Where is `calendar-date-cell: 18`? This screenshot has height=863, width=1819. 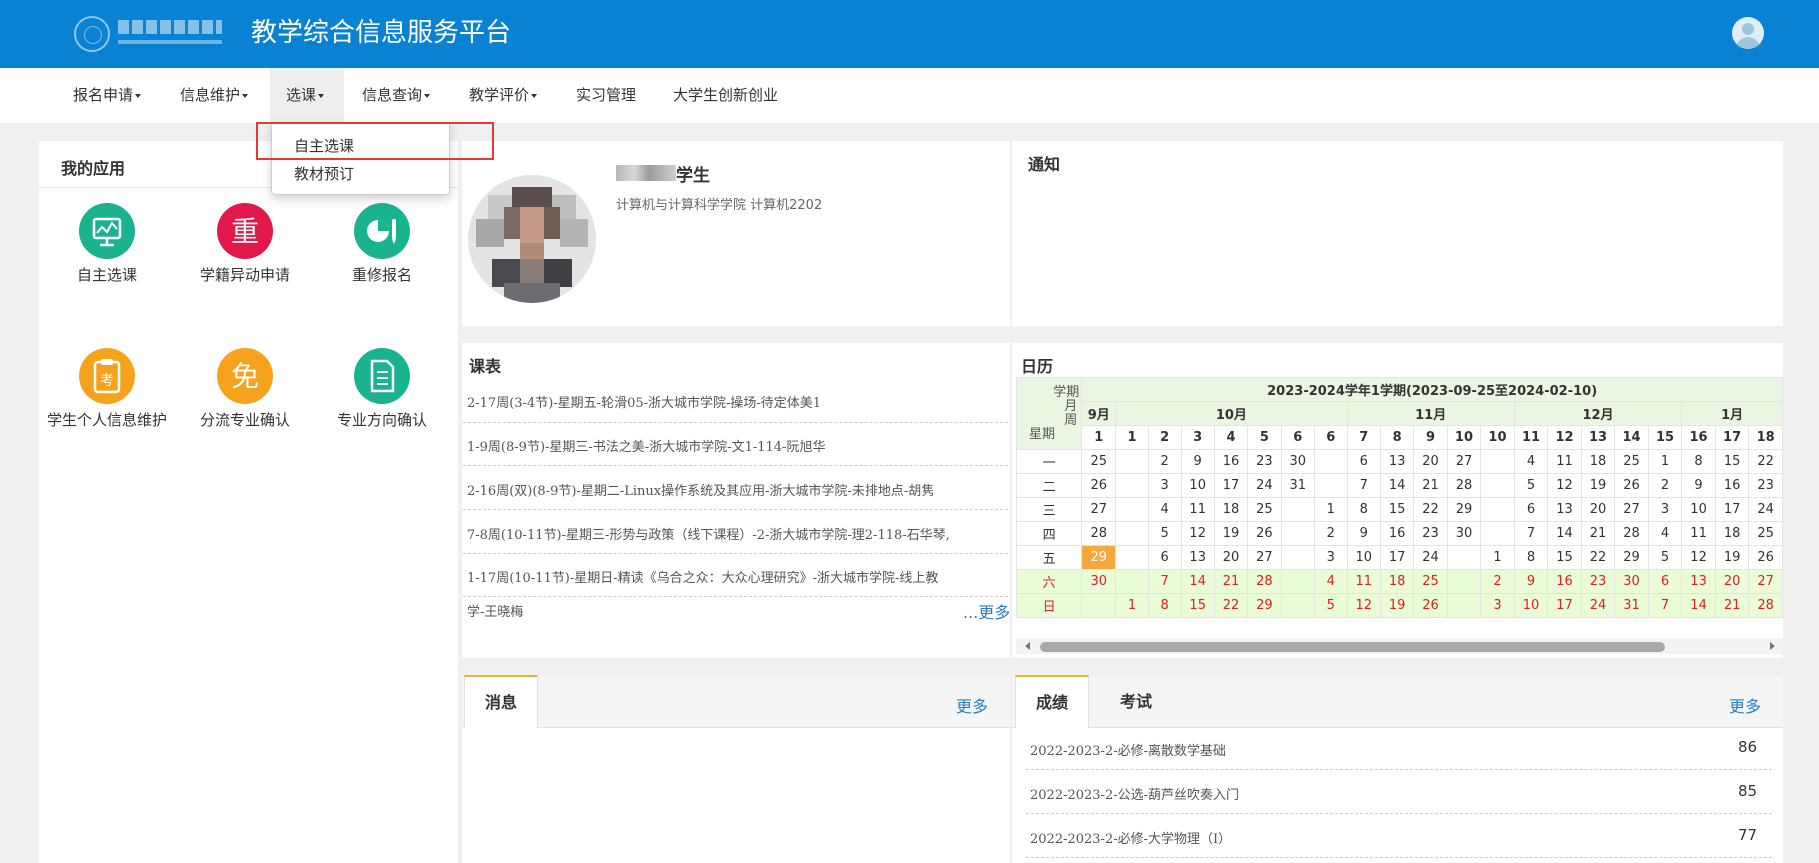
calendar-date-cell: 18 is located at coordinates (1598, 461).